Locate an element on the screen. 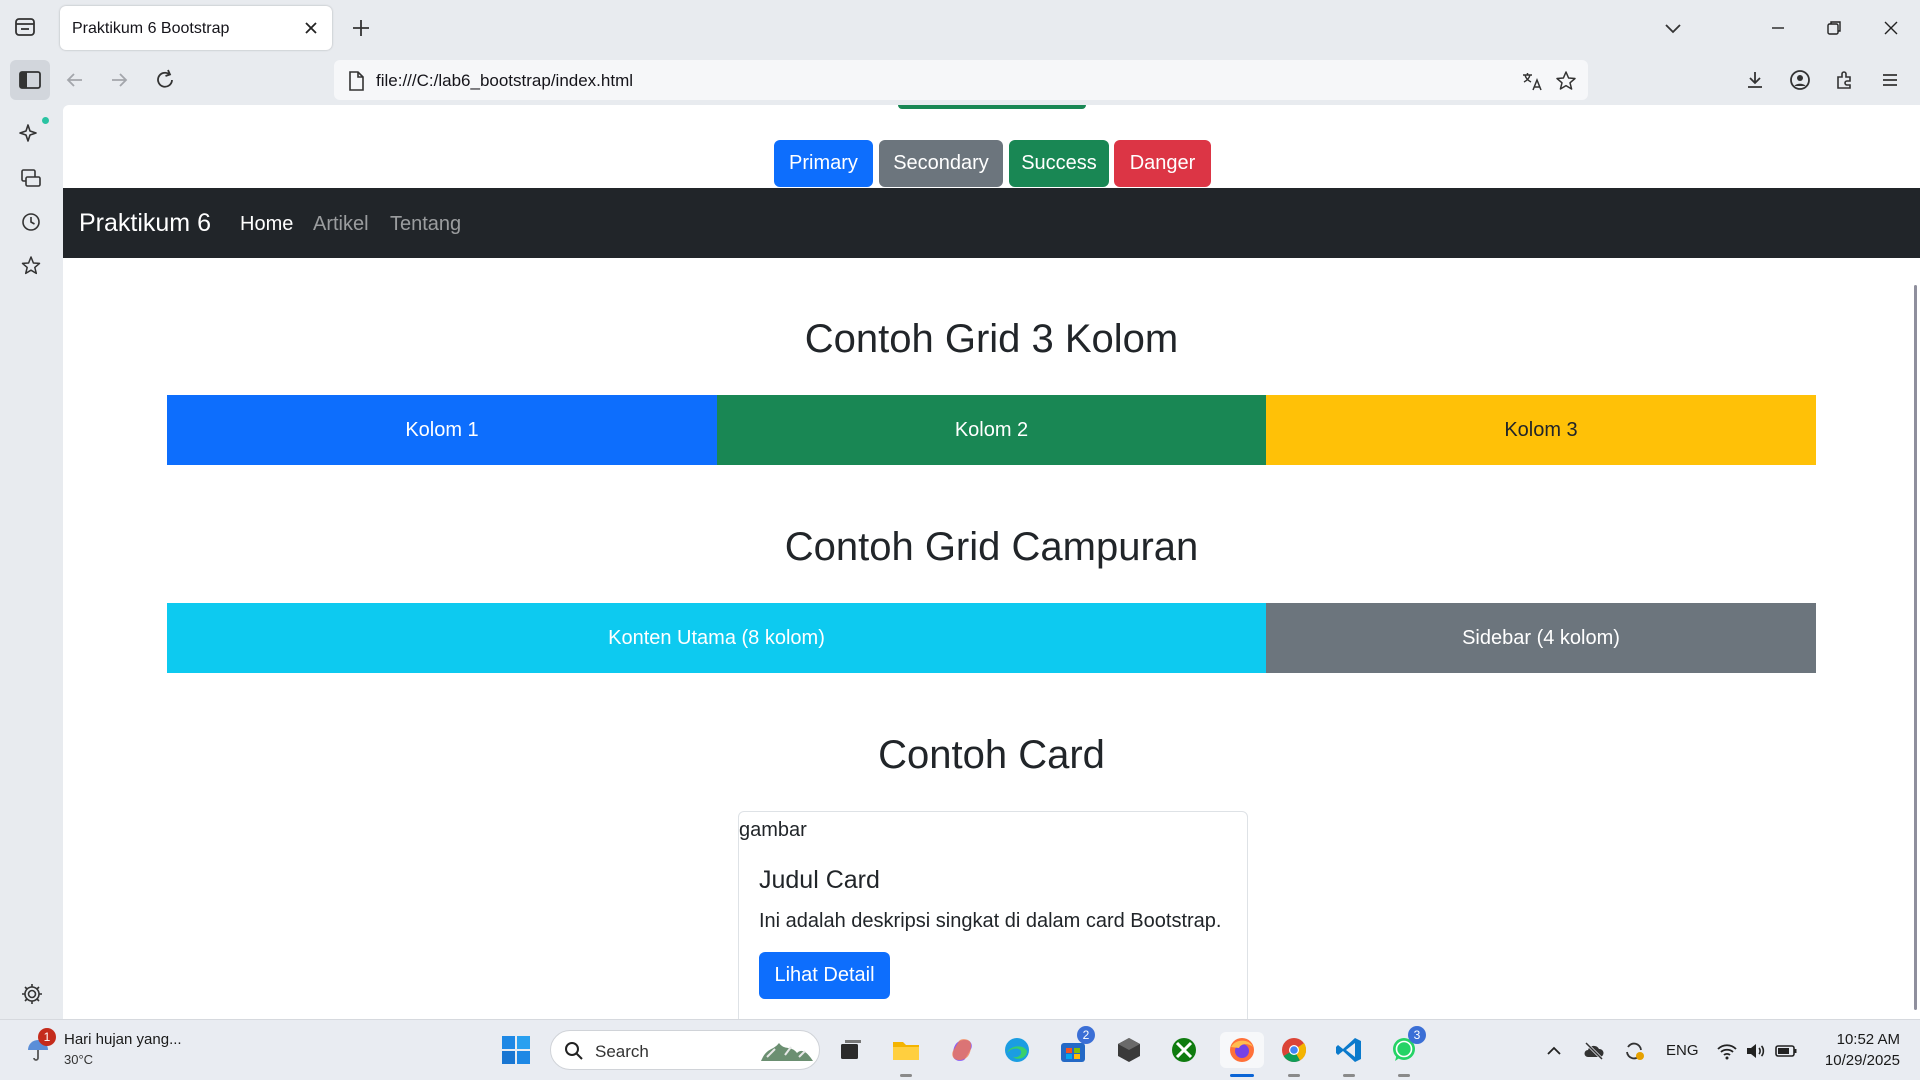  taskbar-search: Search is located at coordinates (685, 1050).